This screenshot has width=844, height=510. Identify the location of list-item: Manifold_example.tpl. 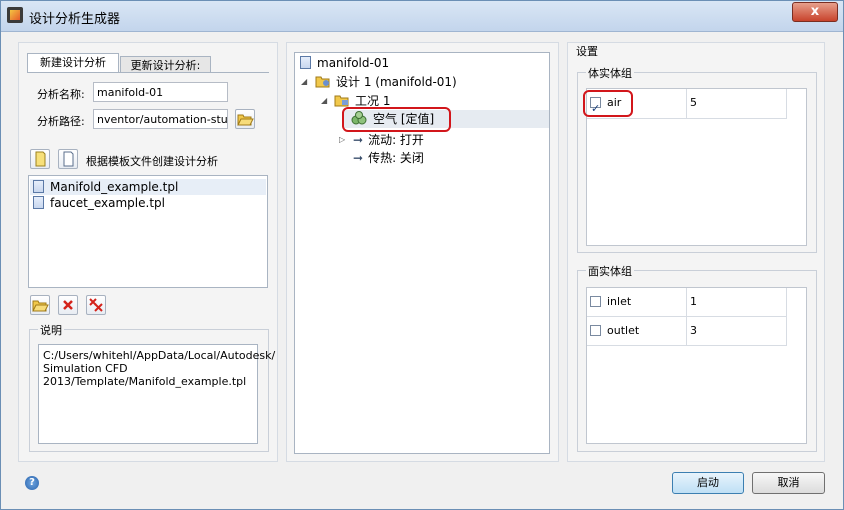
(105, 187).